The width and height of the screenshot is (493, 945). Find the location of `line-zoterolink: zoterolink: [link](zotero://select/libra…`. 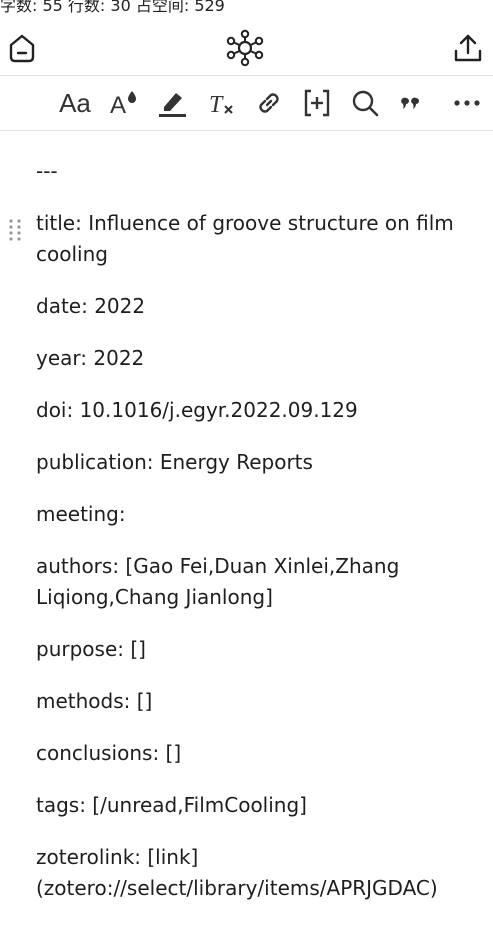

line-zoterolink: zoterolink: [link](zotero://select/libra… is located at coordinates (246, 873).